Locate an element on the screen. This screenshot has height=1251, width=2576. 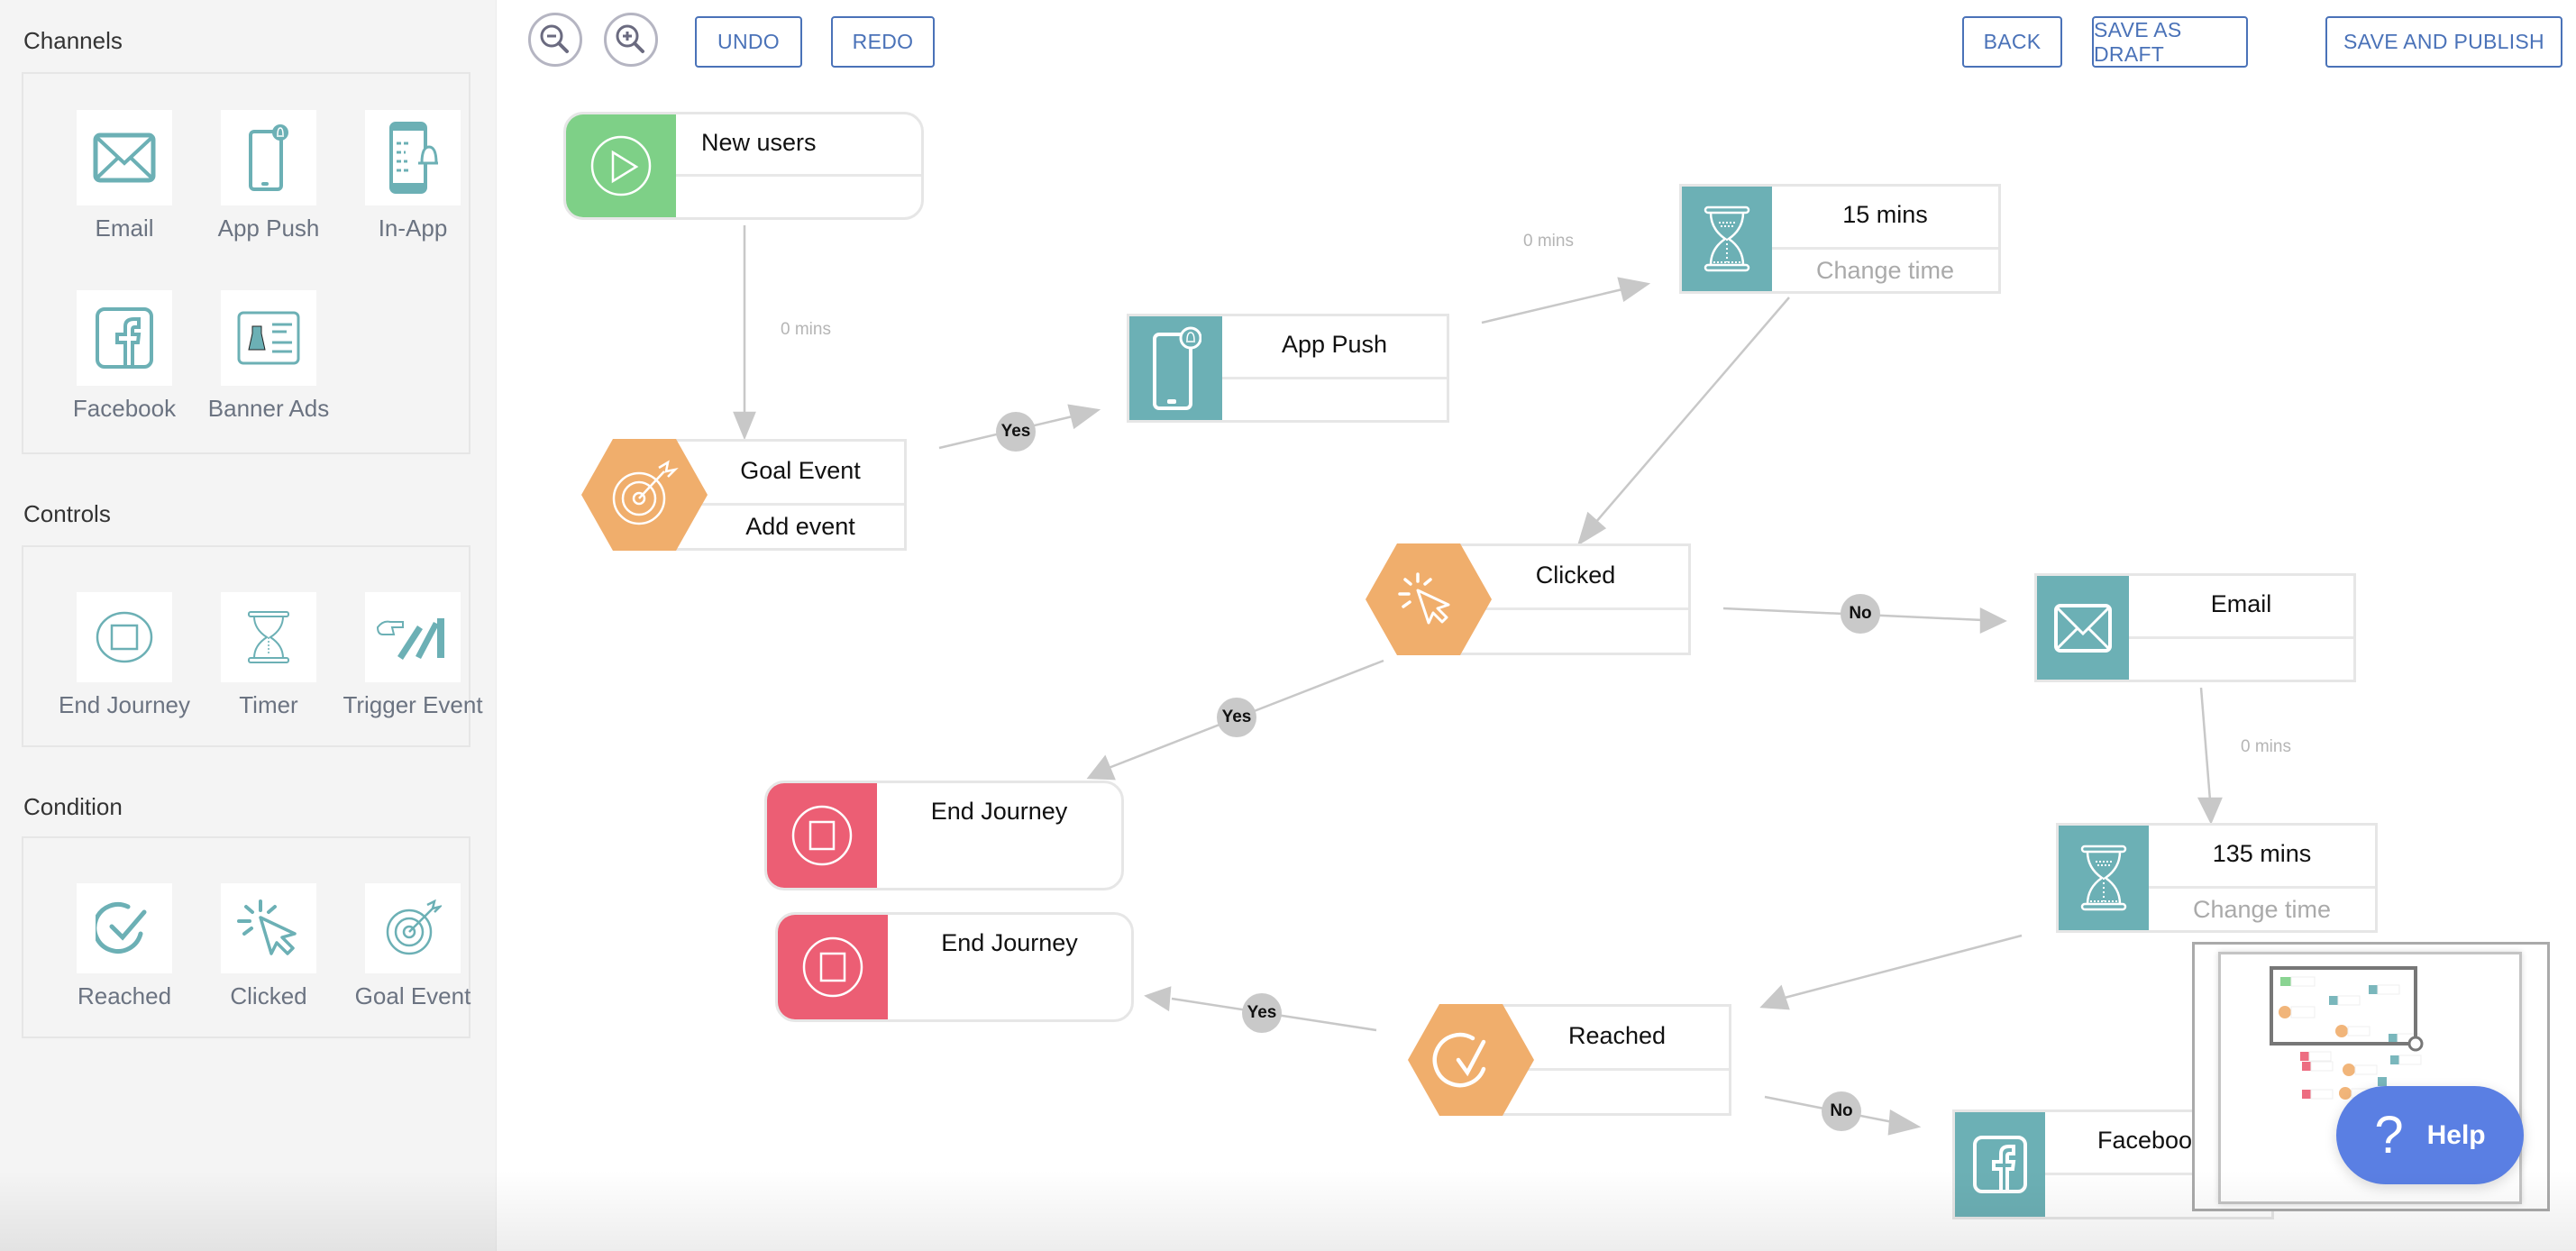
play-icon is located at coordinates (621, 165).